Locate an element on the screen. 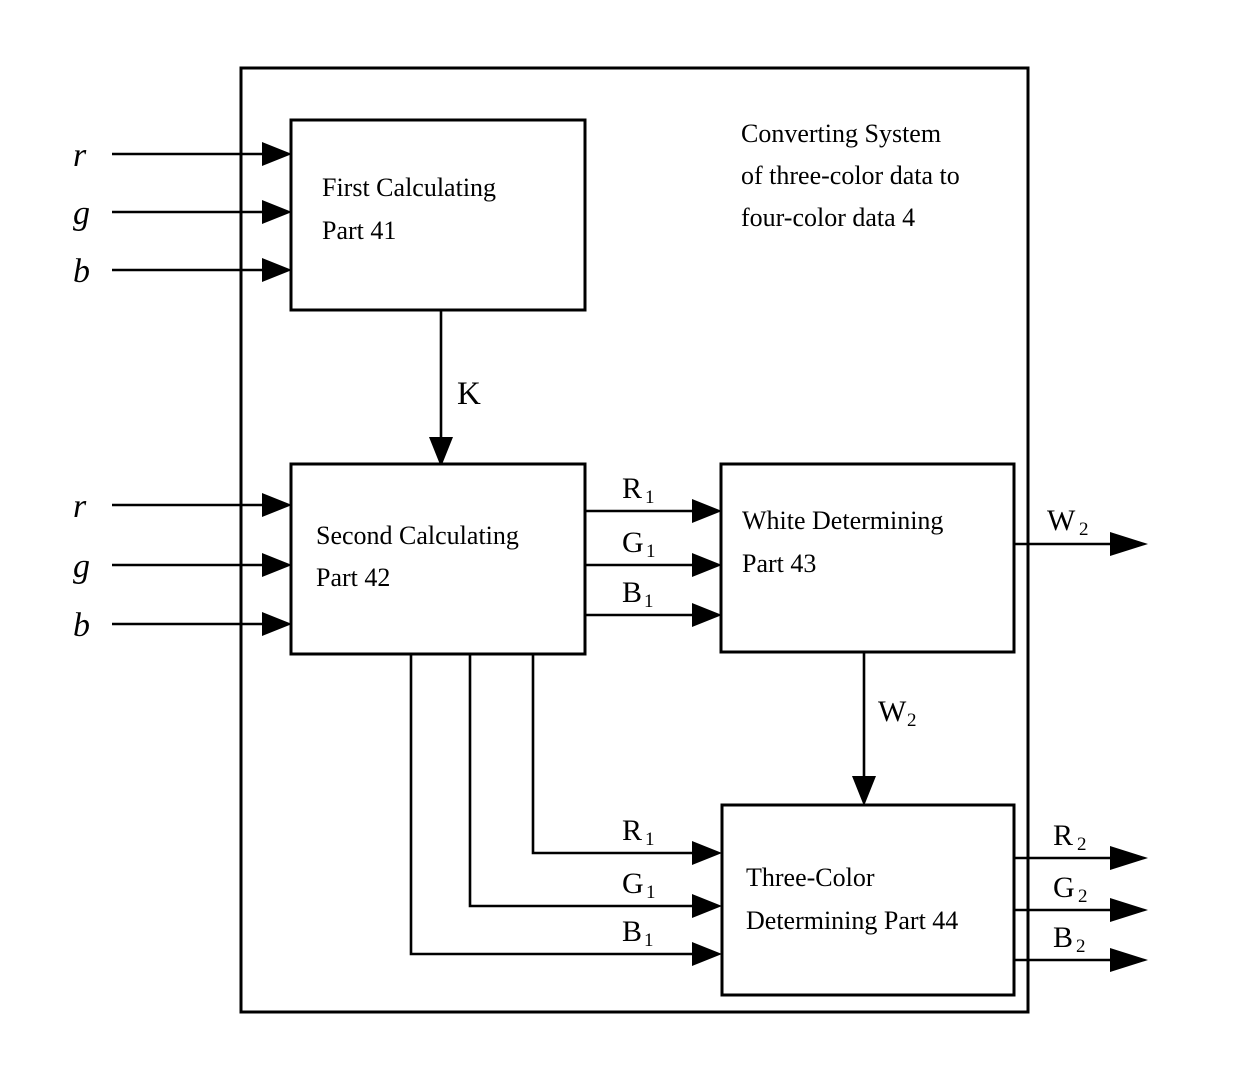 Image resolution: width=1240 pixels, height=1089 pixels. white-determining-part-line1: White Determining is located at coordinates (842, 520).